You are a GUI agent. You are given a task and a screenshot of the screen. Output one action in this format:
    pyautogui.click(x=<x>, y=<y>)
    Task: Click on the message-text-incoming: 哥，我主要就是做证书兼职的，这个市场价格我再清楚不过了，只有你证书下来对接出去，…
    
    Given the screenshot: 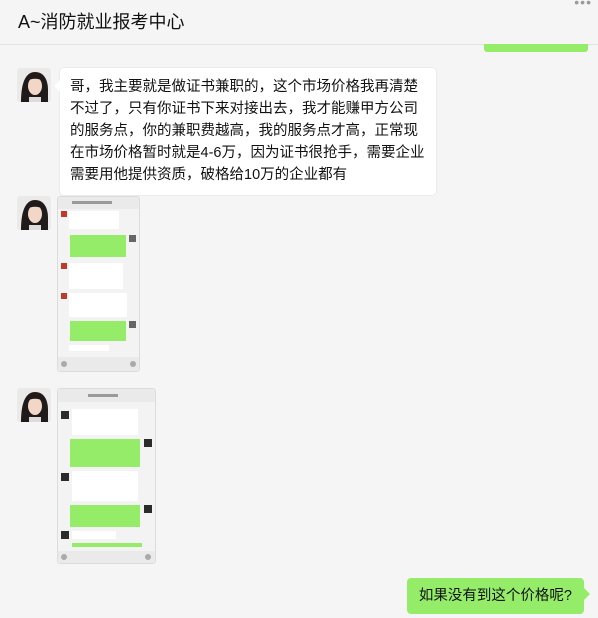 What is the action you would take?
    pyautogui.click(x=245, y=131)
    